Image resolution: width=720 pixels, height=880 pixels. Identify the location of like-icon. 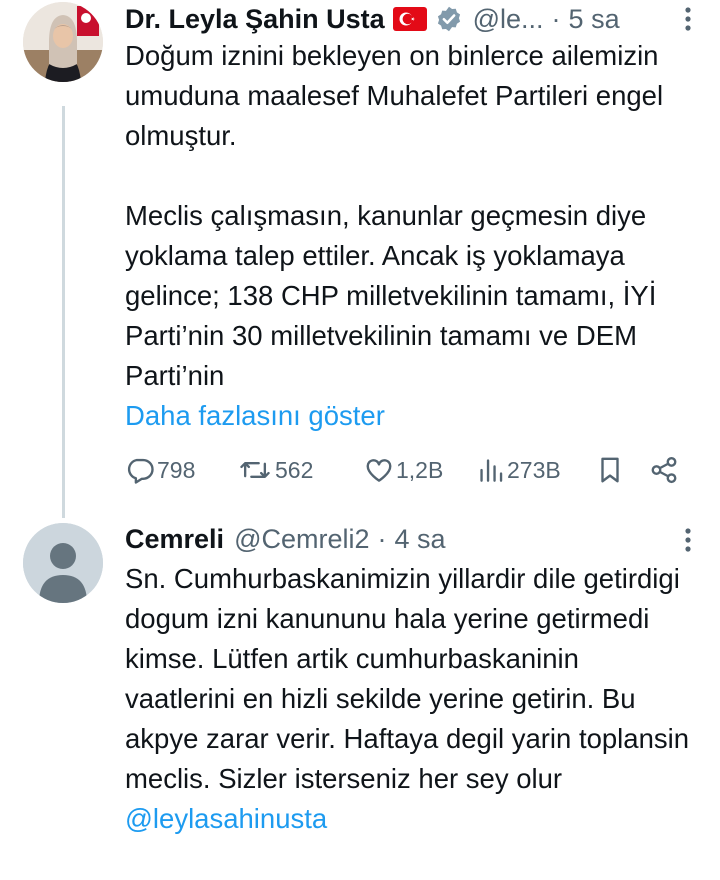
(379, 470).